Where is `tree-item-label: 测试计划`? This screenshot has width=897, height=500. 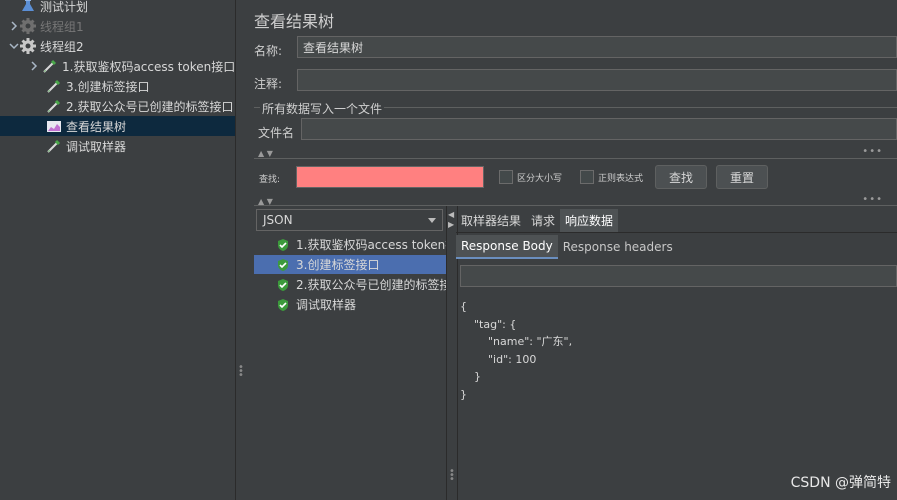
tree-item-label: 测试计划 is located at coordinates (64, 7).